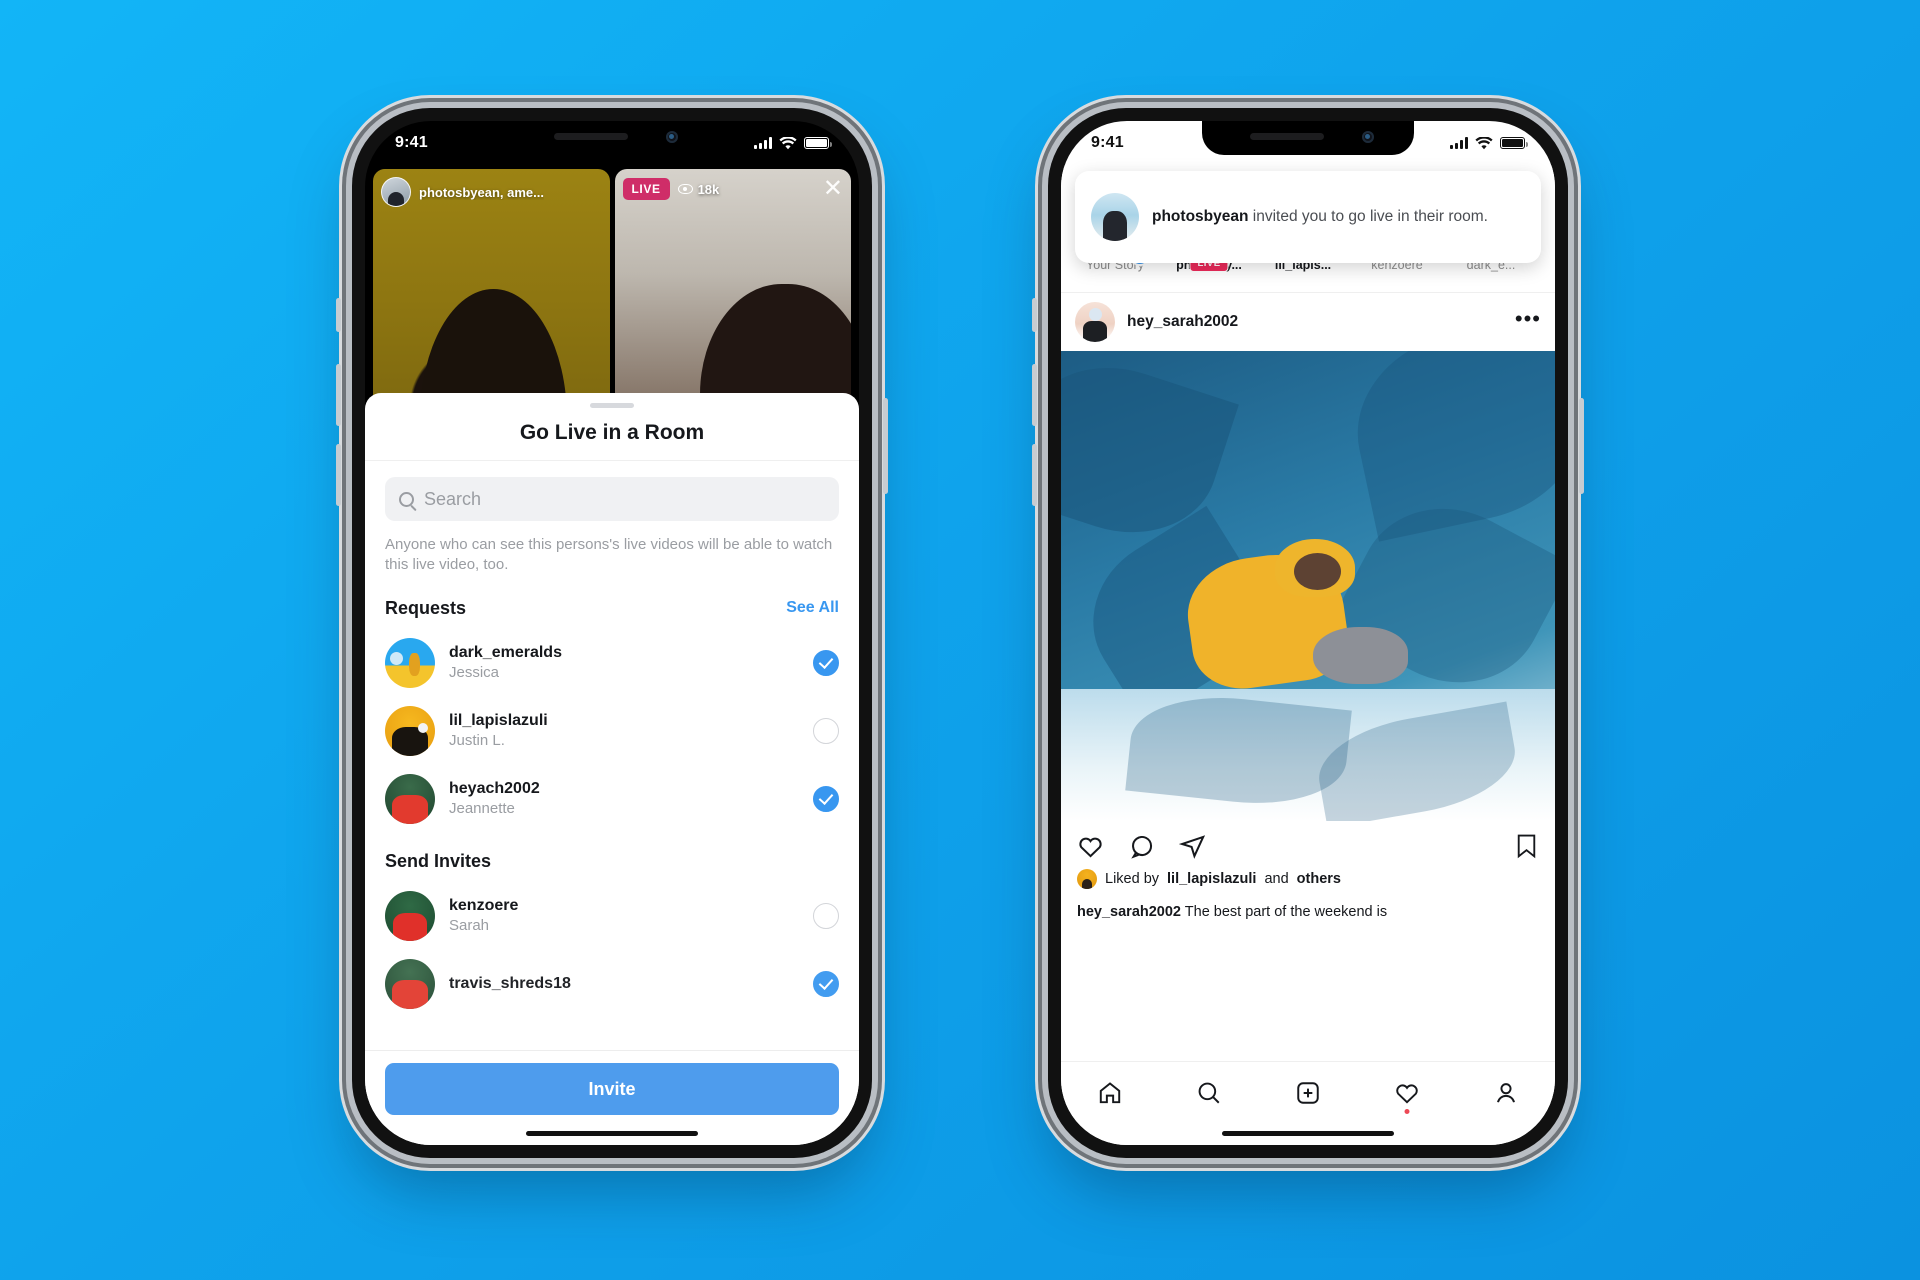 This screenshot has height=1280, width=1920. I want to click on list-item: travis_shreds18, so click(612, 984).